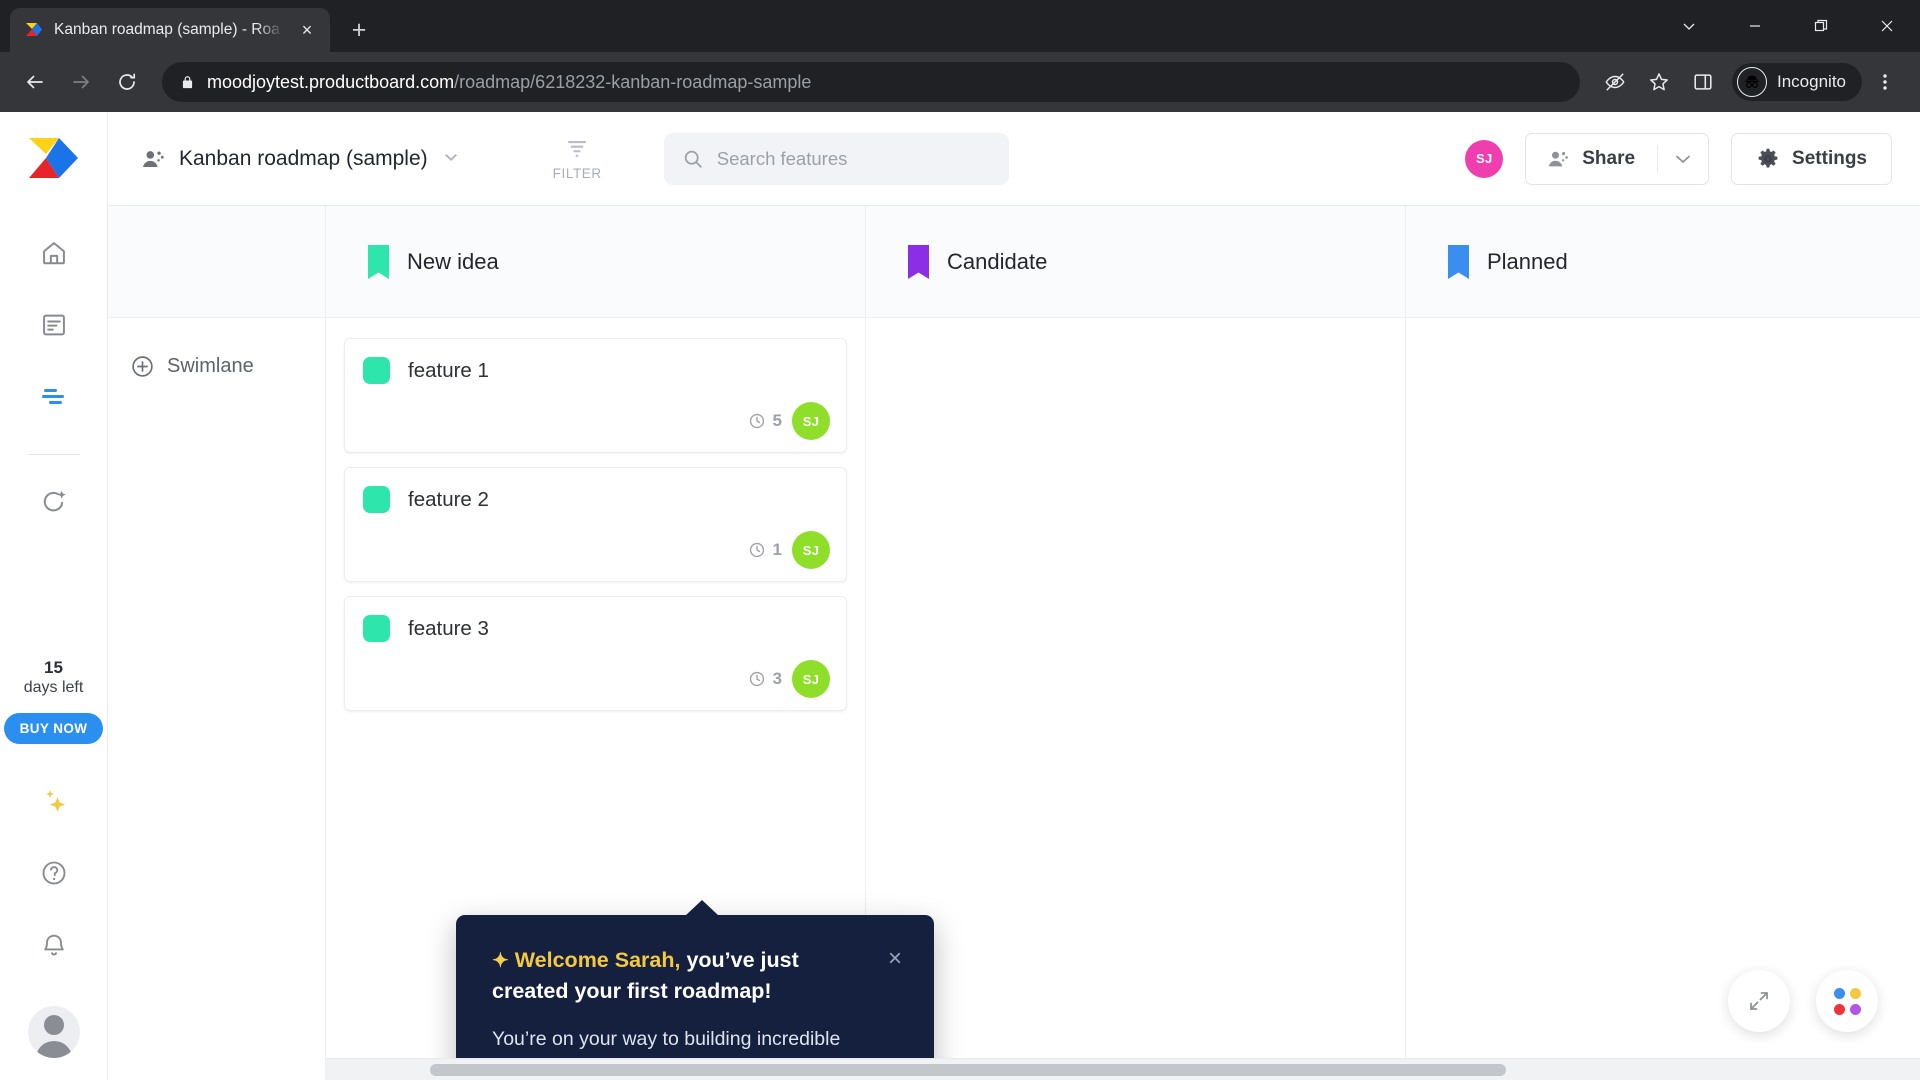 The image size is (1920, 1080). I want to click on trial-label: days left, so click(53, 688).